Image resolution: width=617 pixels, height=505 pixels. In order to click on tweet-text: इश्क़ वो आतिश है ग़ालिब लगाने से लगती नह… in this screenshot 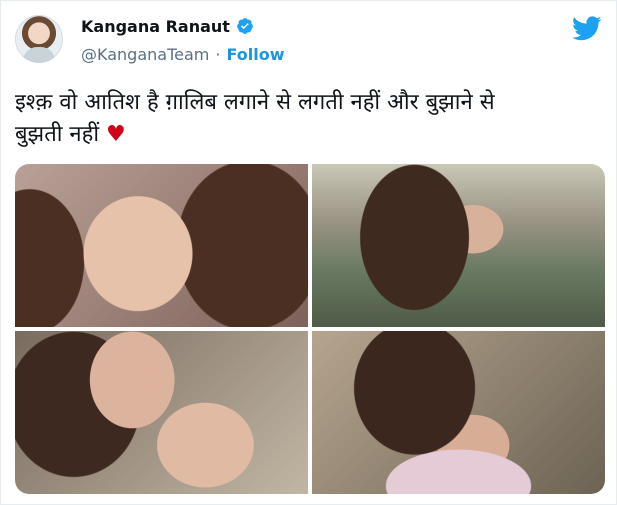, I will do `click(310, 119)`.